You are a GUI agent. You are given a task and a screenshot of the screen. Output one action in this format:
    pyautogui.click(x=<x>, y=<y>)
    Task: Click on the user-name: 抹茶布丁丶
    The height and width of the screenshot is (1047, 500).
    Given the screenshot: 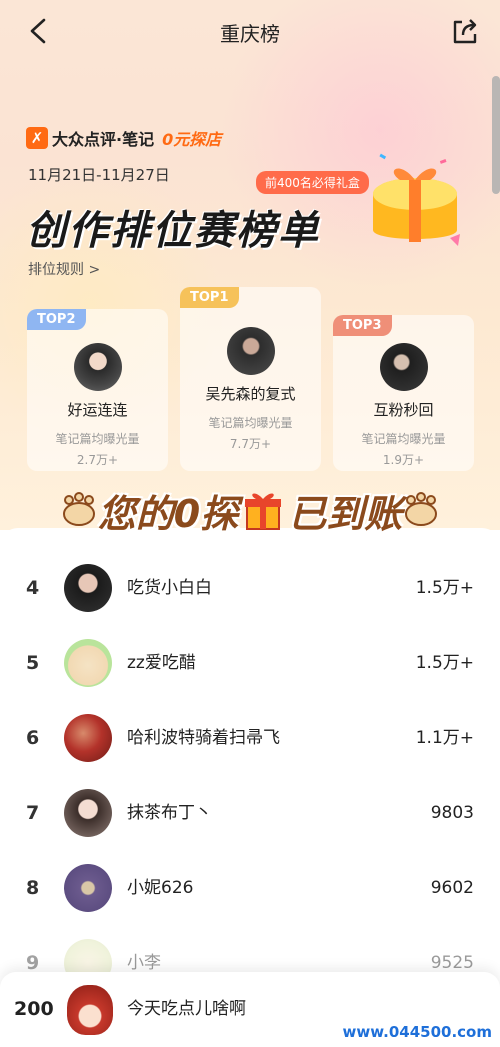 What is the action you would take?
    pyautogui.click(x=169, y=813)
    